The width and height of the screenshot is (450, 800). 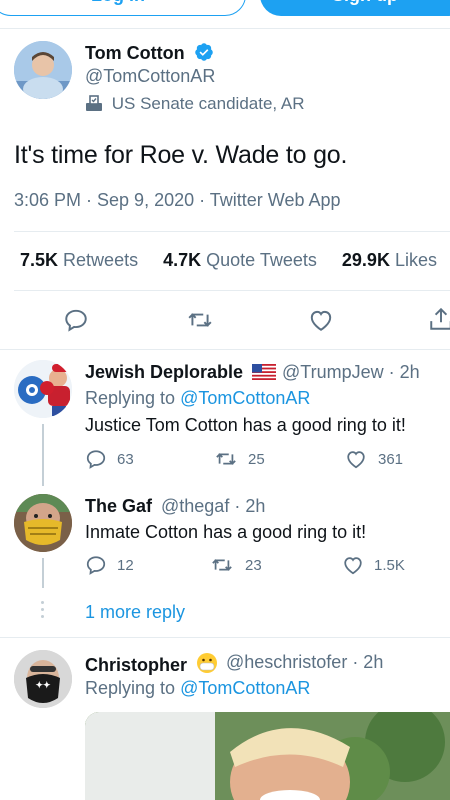 What do you see at coordinates (226, 532) in the screenshot?
I see `reply-text: Inmate Cotton has a good ring to it!` at bounding box center [226, 532].